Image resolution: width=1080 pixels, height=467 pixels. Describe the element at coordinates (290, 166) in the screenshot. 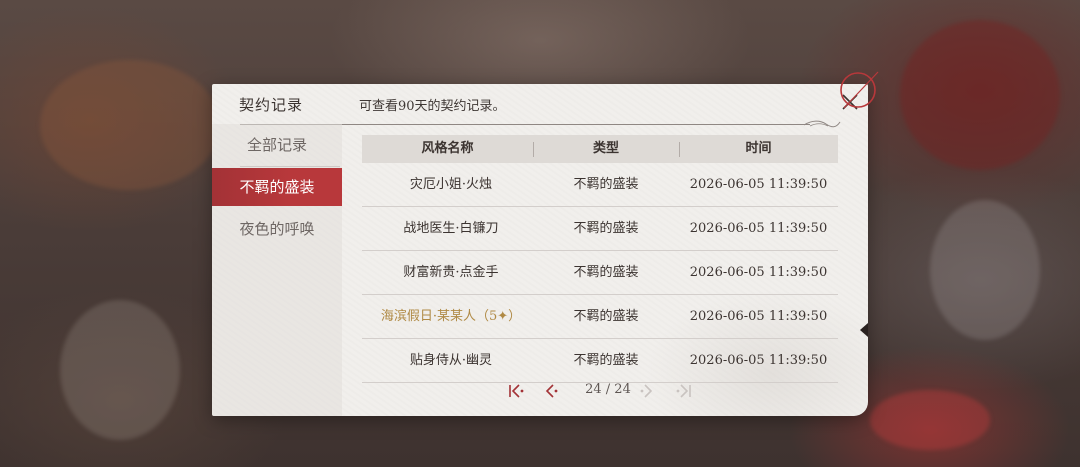

I see `sidebar-divider` at that location.